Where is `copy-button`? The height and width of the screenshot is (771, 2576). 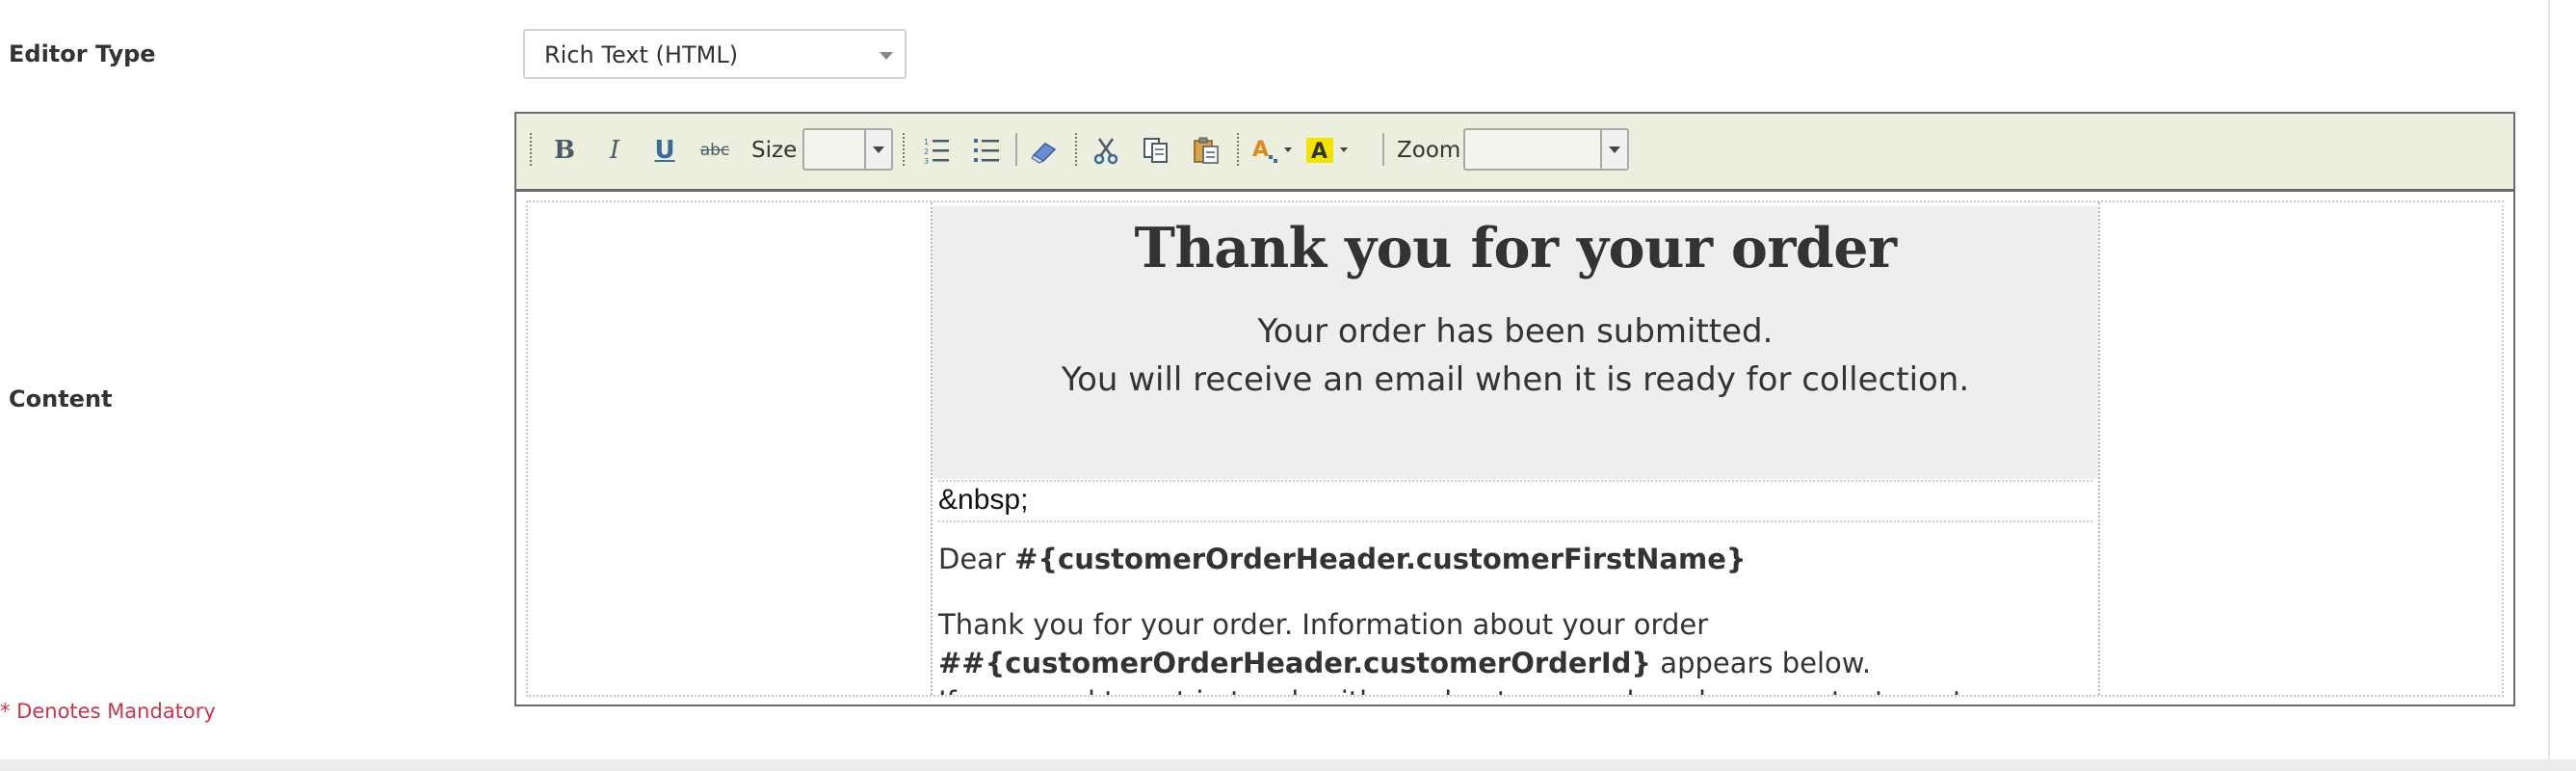
copy-button is located at coordinates (1156, 150).